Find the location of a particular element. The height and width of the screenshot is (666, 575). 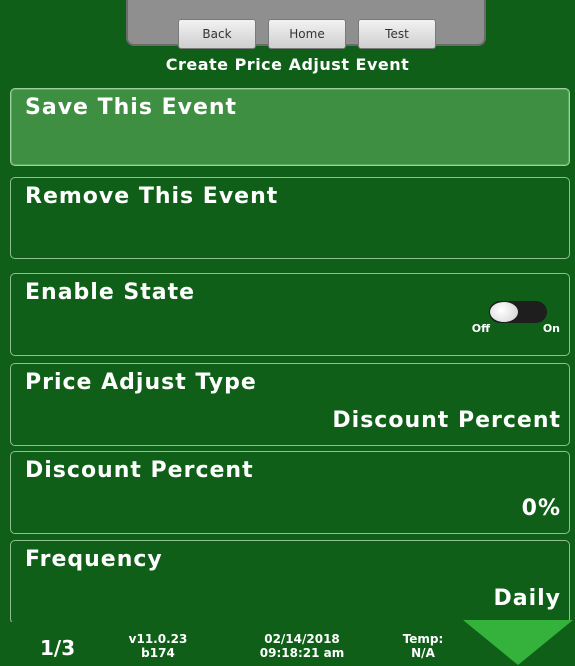

discount-percent-value: 0% is located at coordinates (541, 508).